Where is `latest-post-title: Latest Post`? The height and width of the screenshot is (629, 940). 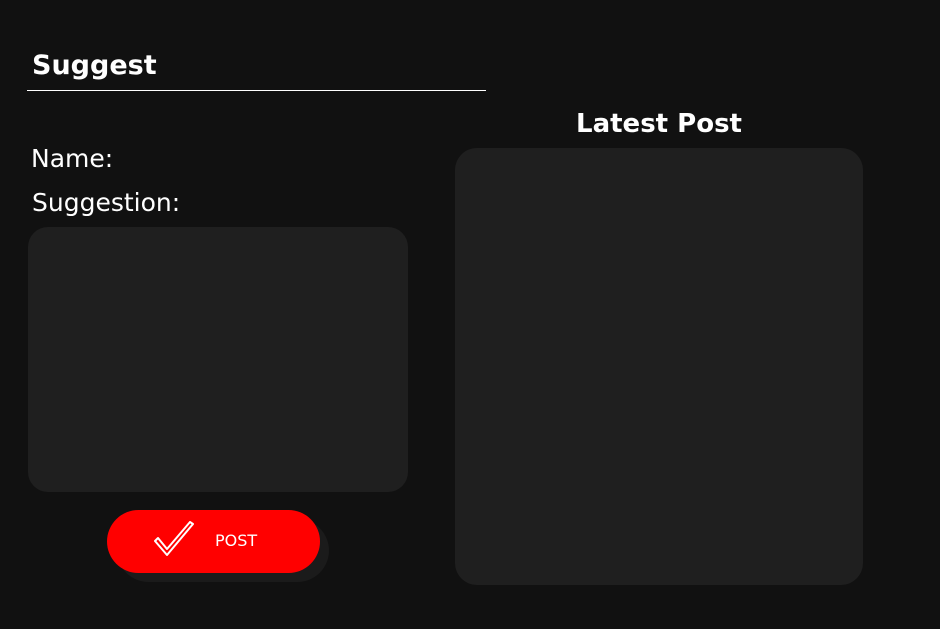 latest-post-title: Latest Post is located at coordinates (659, 124).